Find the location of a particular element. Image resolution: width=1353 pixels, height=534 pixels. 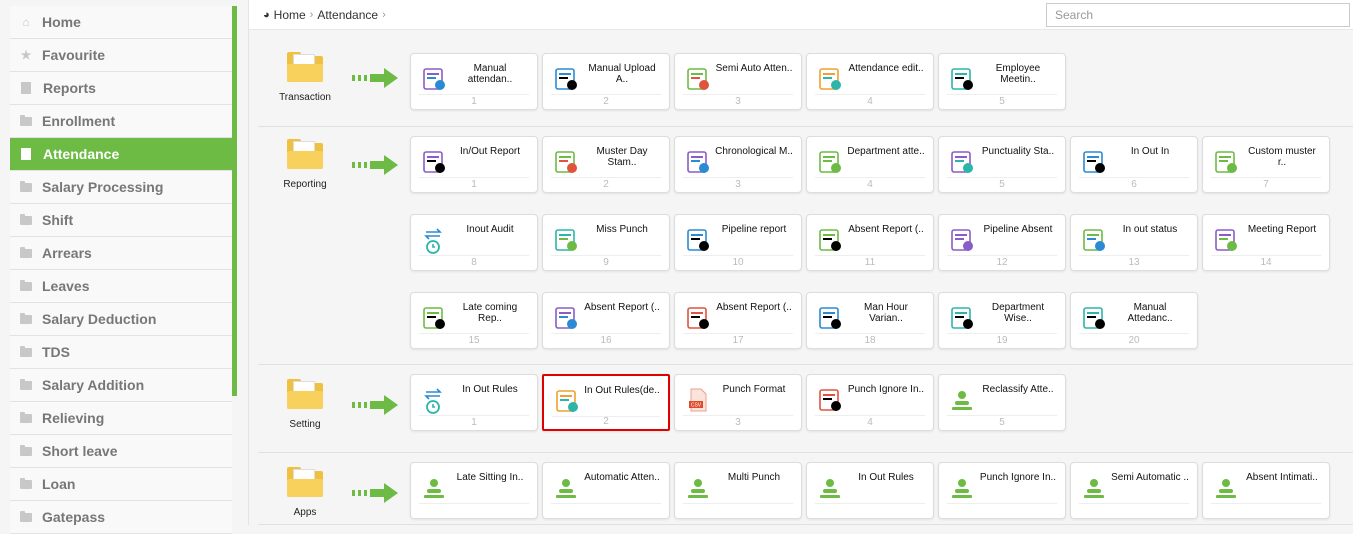

tile-number: 9 is located at coordinates (606, 262).